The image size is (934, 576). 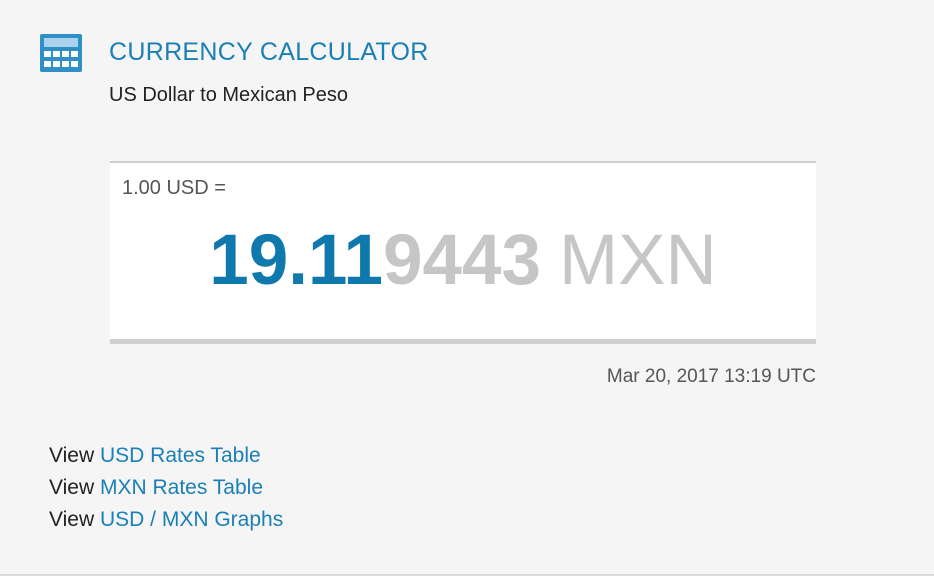 I want to click on page-subtitle: US Dollar to Mexican Peso, so click(x=228, y=95).